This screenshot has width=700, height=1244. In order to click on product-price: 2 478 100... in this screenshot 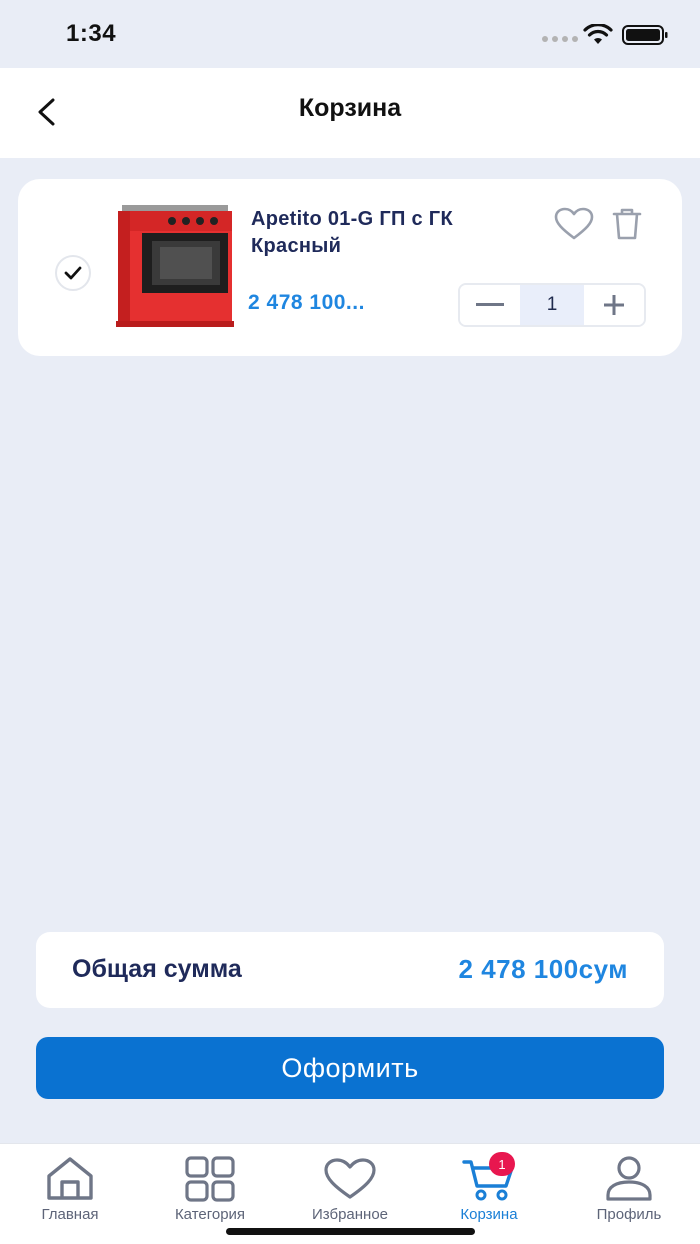, I will do `click(306, 302)`.